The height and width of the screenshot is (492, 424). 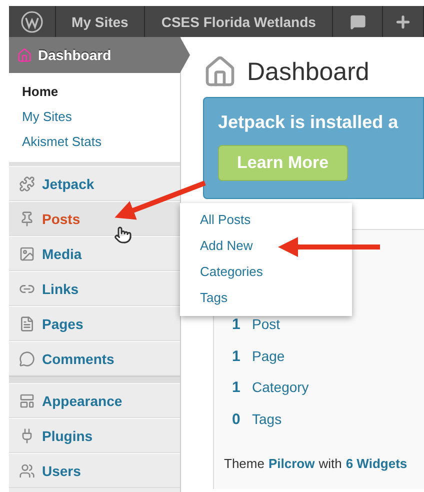 I want to click on flyout-link: Categories, so click(x=276, y=274).